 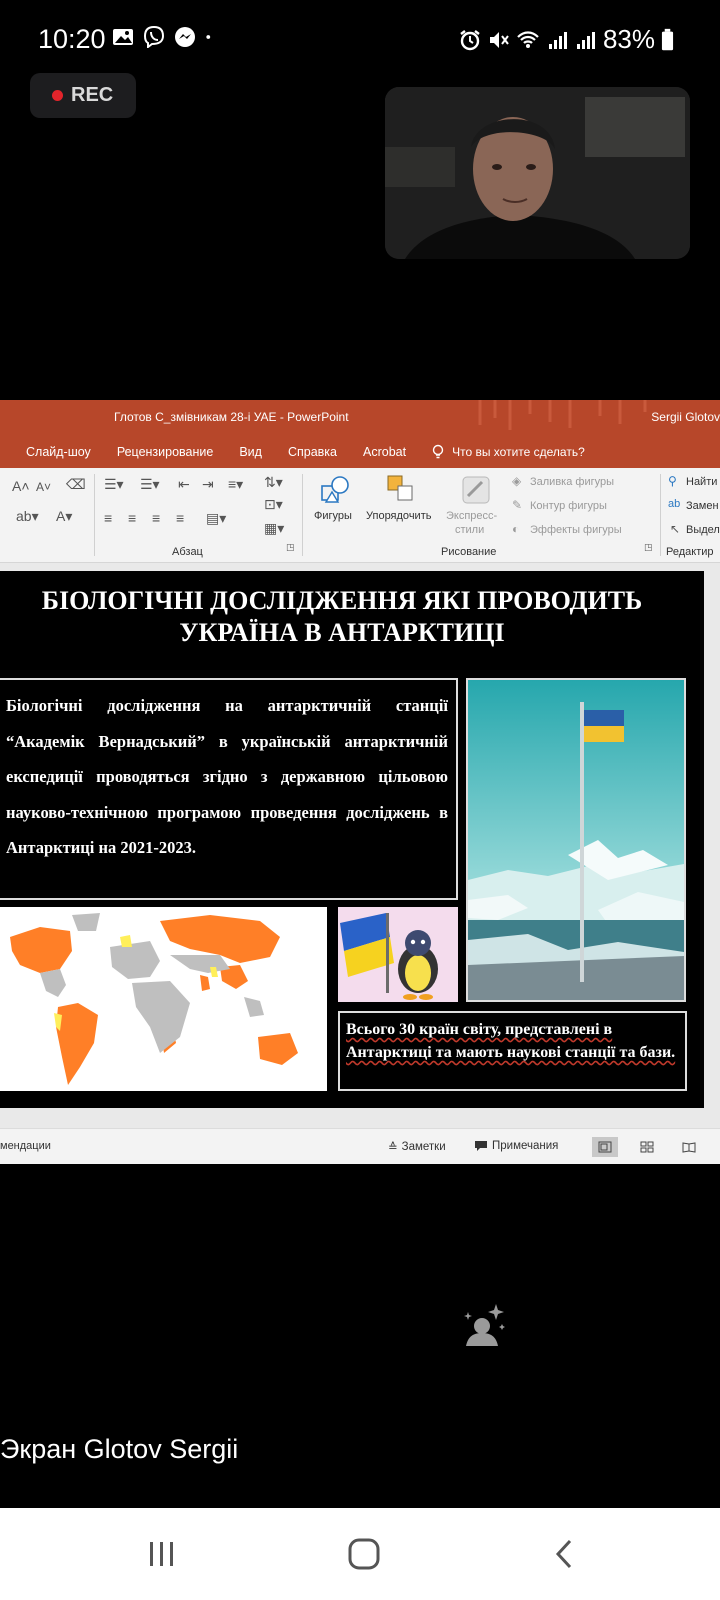 What do you see at coordinates (702, 506) in the screenshot?
I see `replace-button: Замен` at bounding box center [702, 506].